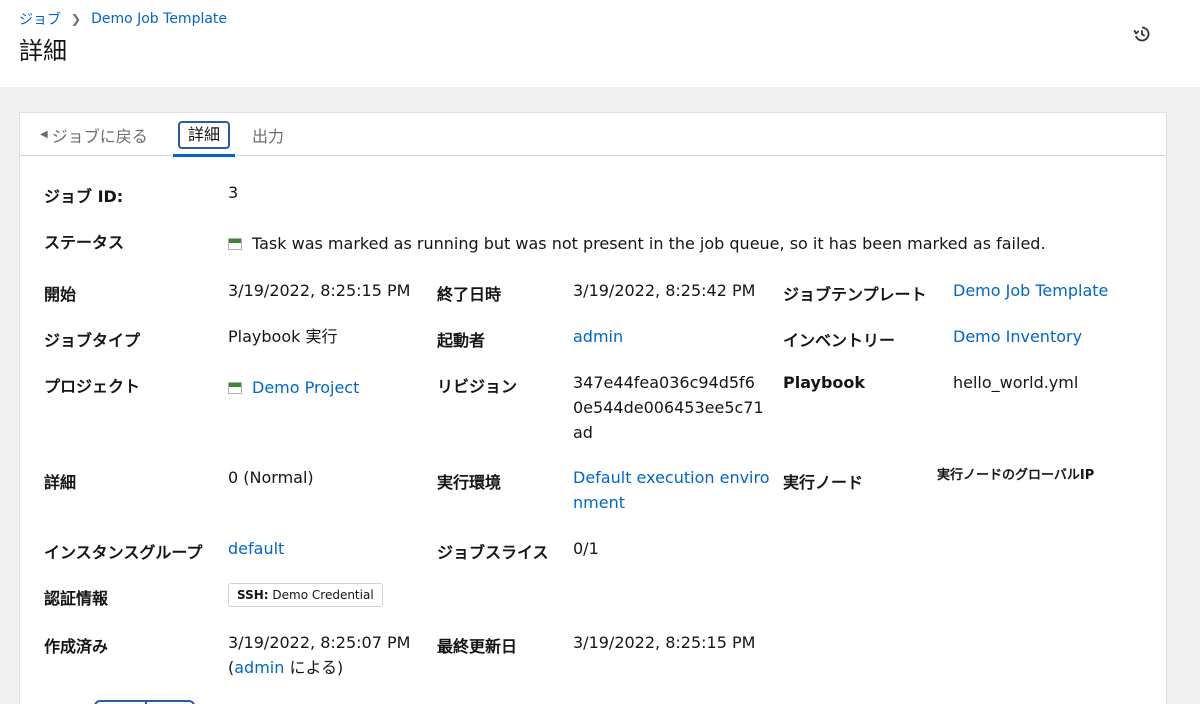  What do you see at coordinates (319, 290) in the screenshot?
I see `started-value: 3/19/2022, 8:25:15 PM` at bounding box center [319, 290].